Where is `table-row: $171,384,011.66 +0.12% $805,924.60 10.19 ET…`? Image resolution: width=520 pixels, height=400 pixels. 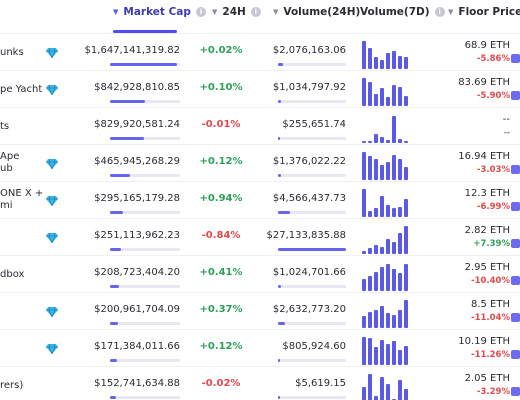
table-row: $171,384,011.66 +0.12% $805,924.60 10.19 ET… is located at coordinates (260, 348).